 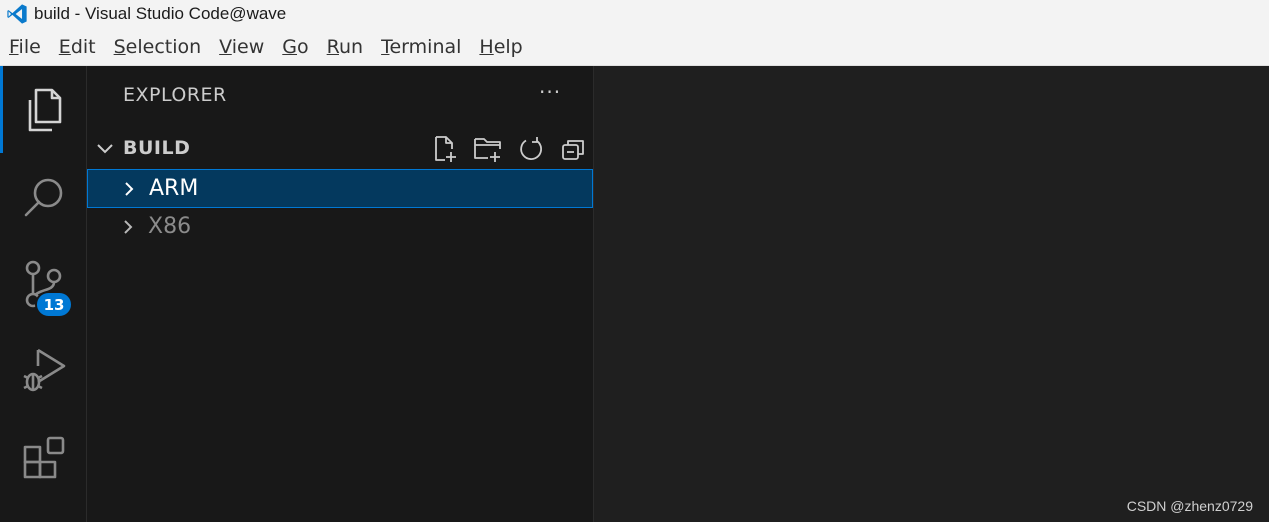 What do you see at coordinates (345, 47) in the screenshot?
I see `menu-run: Run` at bounding box center [345, 47].